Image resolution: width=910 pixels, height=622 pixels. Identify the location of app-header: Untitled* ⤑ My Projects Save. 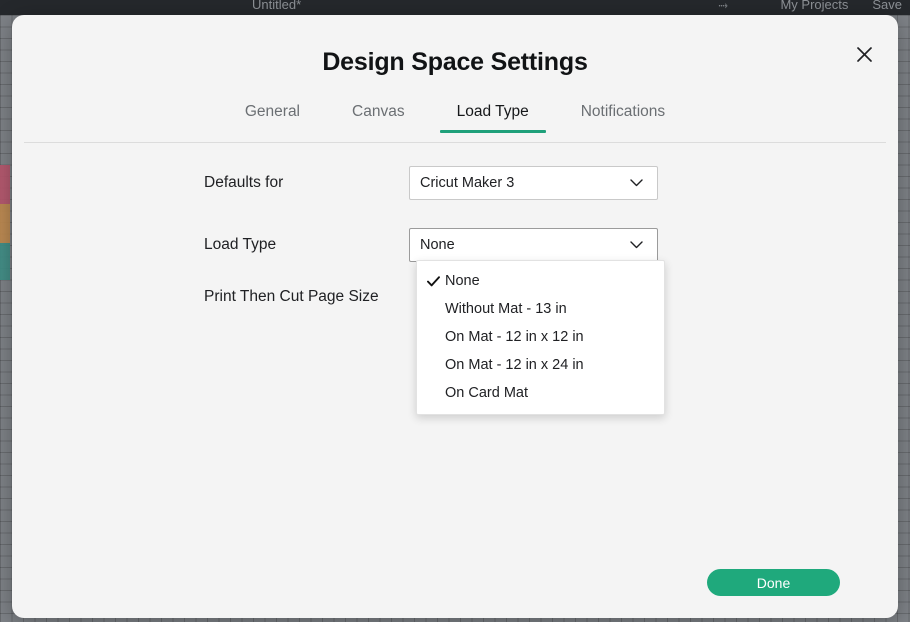
(455, 7).